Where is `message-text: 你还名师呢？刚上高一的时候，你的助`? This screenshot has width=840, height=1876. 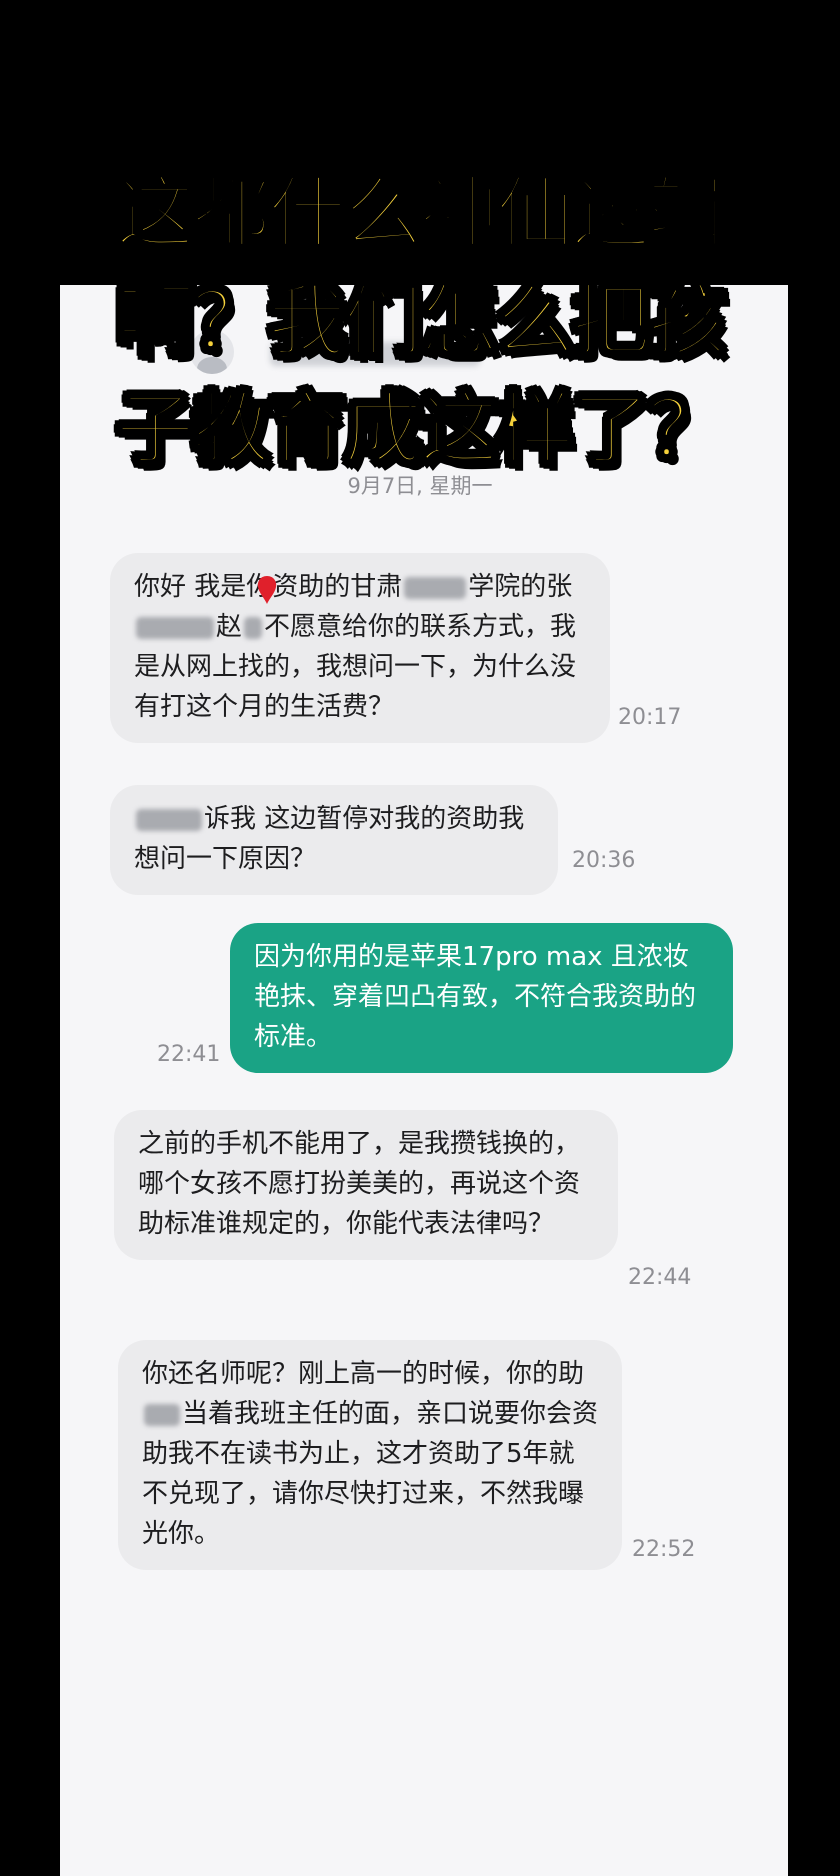
message-text: 你还名师呢？刚上高一的时候，你的助 is located at coordinates (363, 1374).